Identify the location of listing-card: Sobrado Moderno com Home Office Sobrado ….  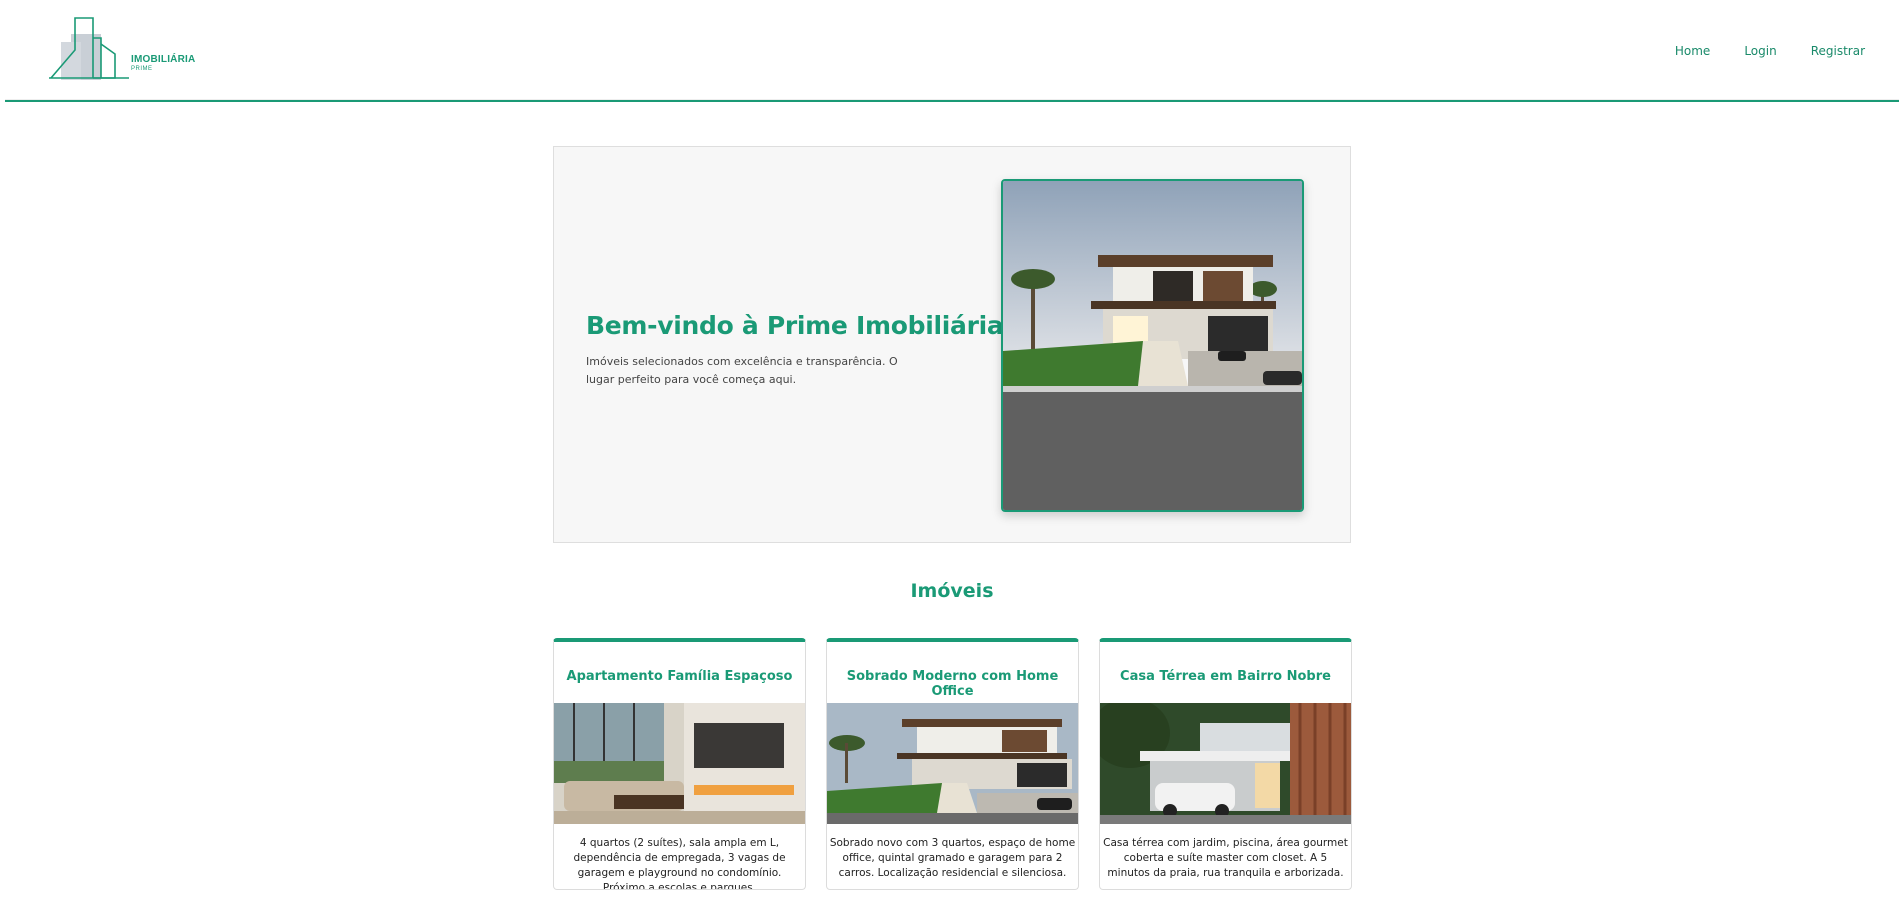
(952, 764).